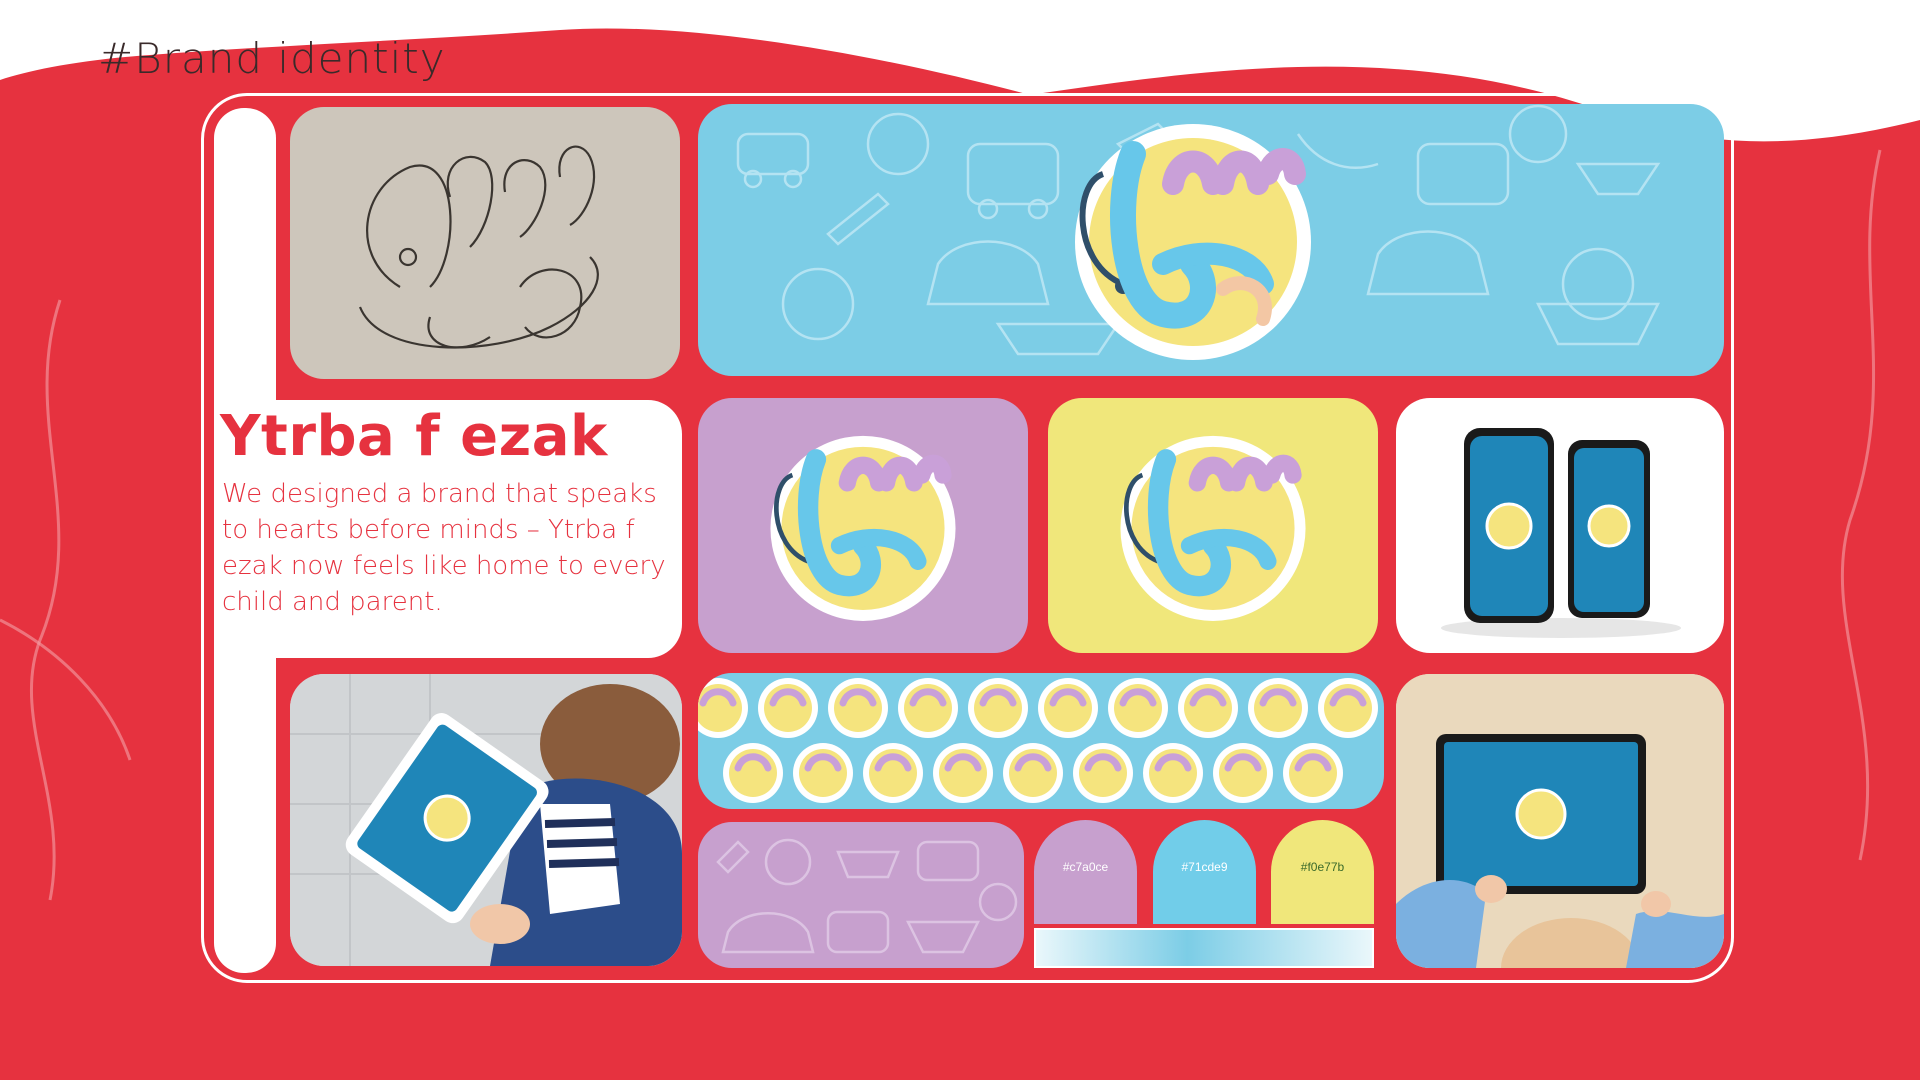  Describe the element at coordinates (1322, 867) in the screenshot. I see `swatch-label: #f0e77b` at that location.